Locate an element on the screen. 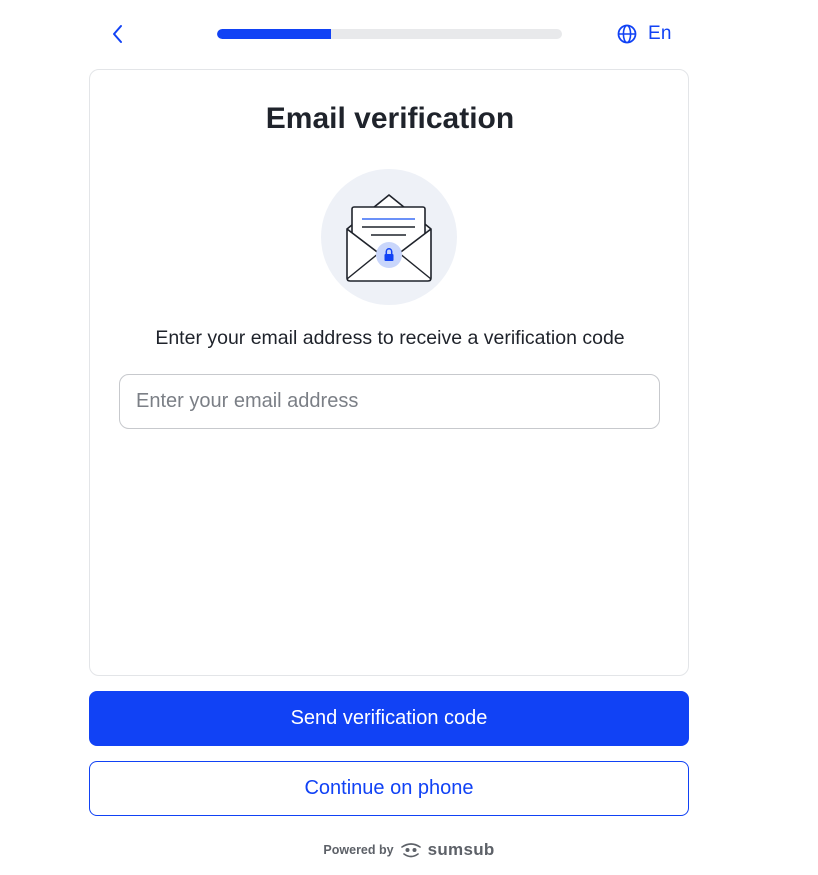 This screenshot has height=875, width=818. language-selector: En is located at coordinates (644, 34).